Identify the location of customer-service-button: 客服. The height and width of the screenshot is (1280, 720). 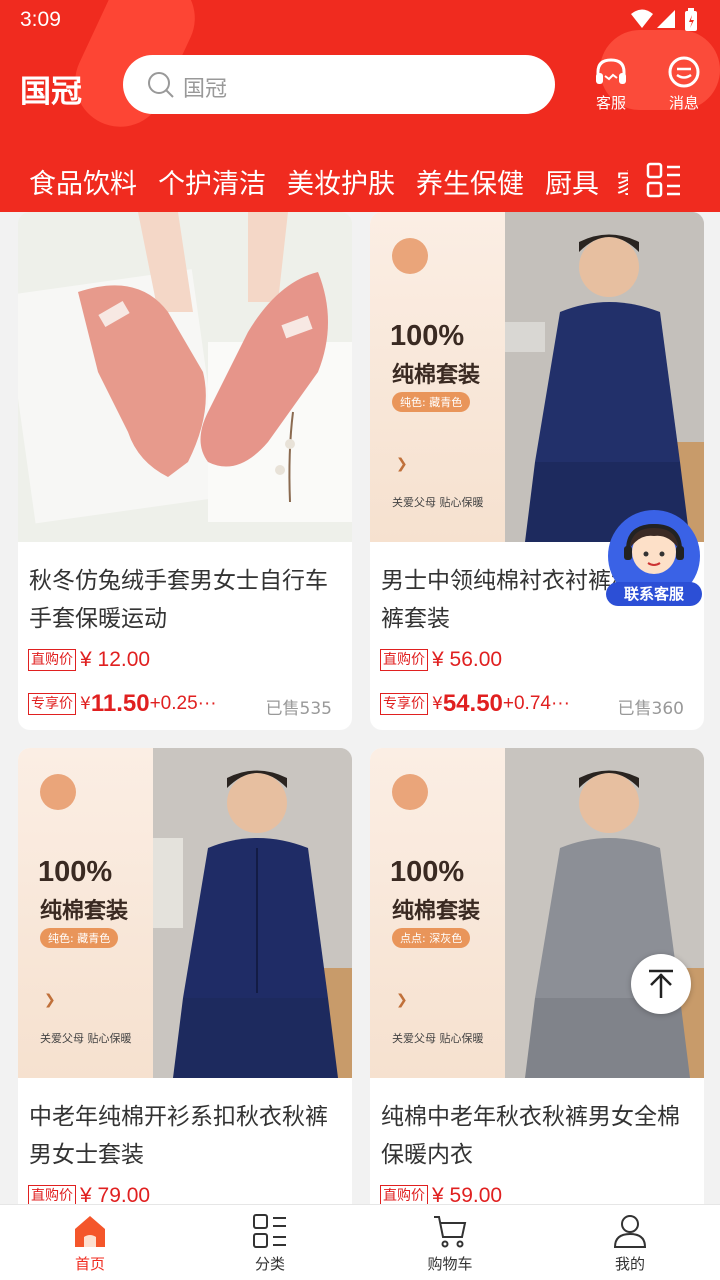
(611, 85).